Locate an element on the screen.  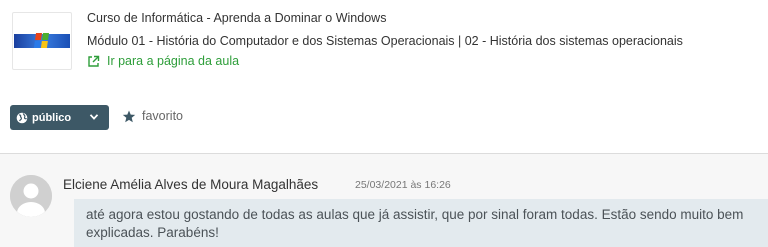
windows-logo-icon is located at coordinates (42, 40).